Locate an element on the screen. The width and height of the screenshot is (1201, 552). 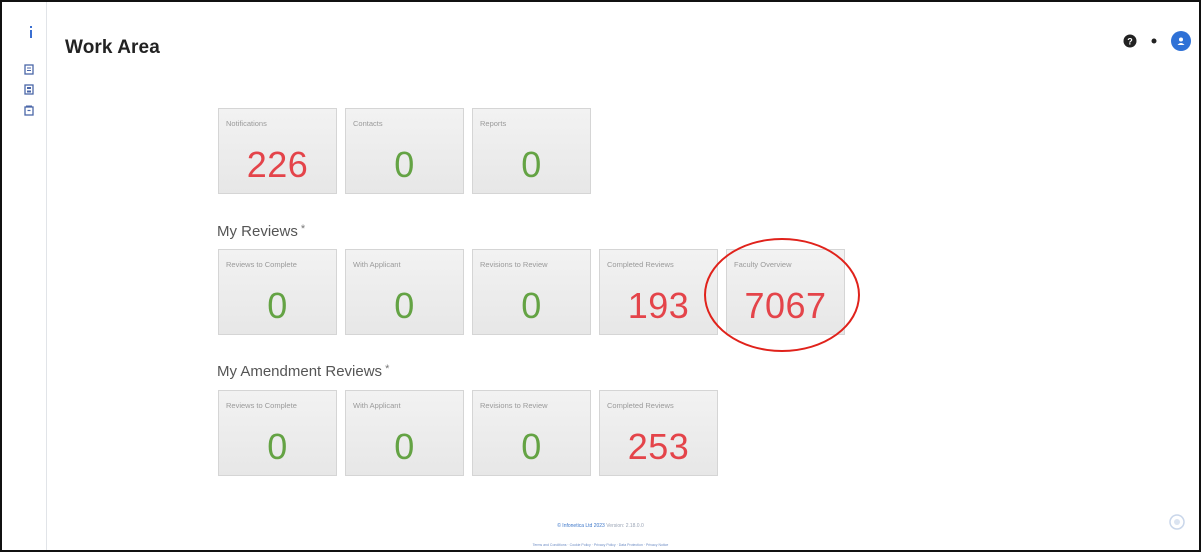
tile-faculty-overview: Faculty Overview 7067 is located at coordinates (785, 292).